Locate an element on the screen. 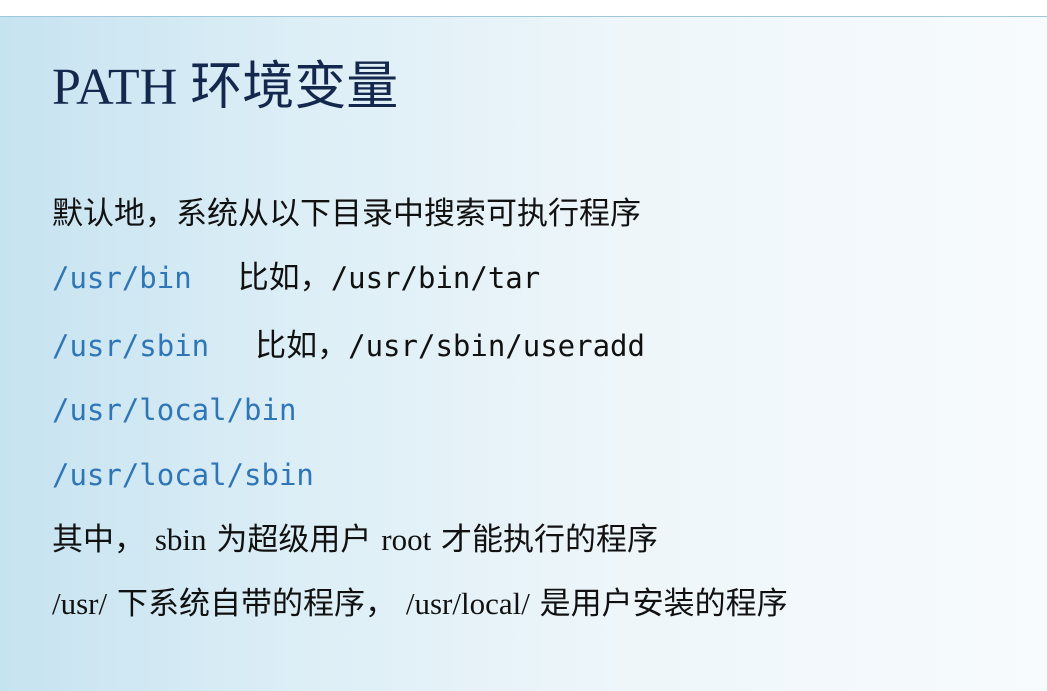 The height and width of the screenshot is (691, 1047). slide-title: PATH 环境变量 is located at coordinates (225, 87).